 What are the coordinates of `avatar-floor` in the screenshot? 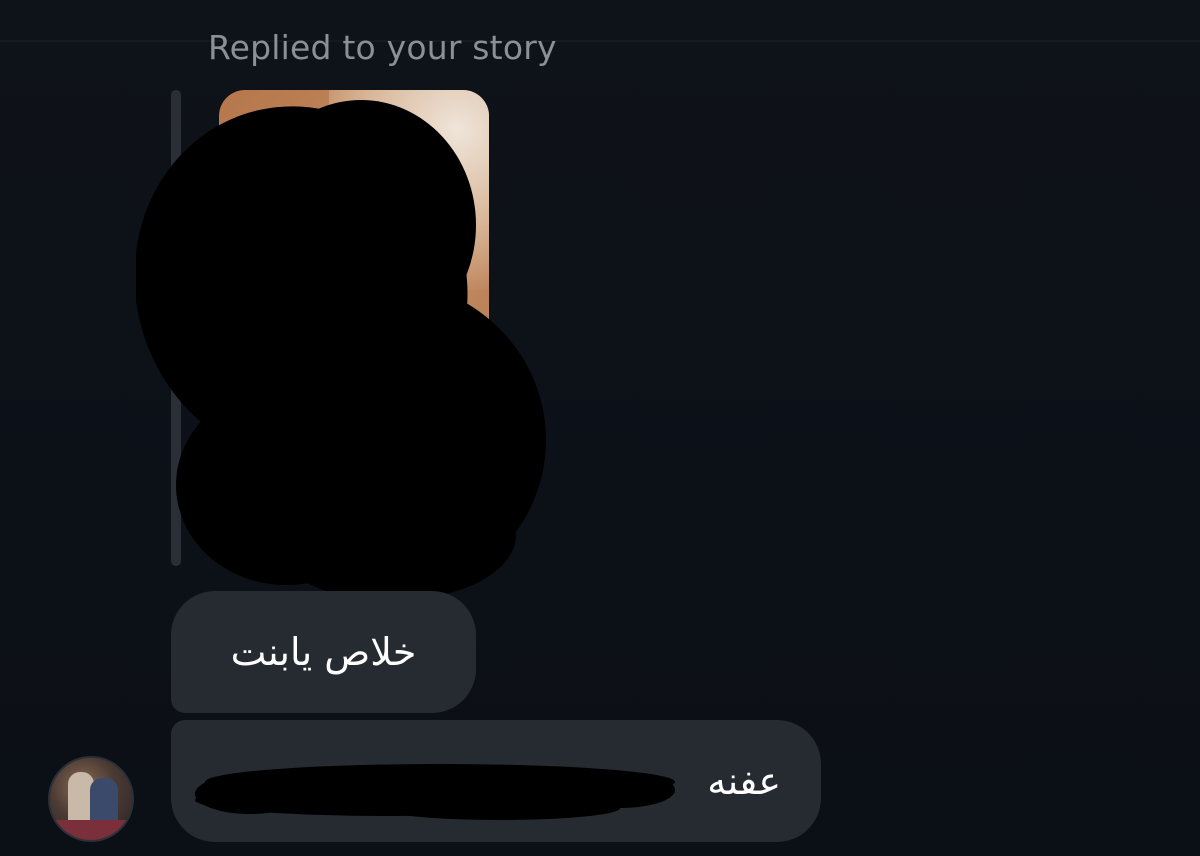 It's located at (91, 830).